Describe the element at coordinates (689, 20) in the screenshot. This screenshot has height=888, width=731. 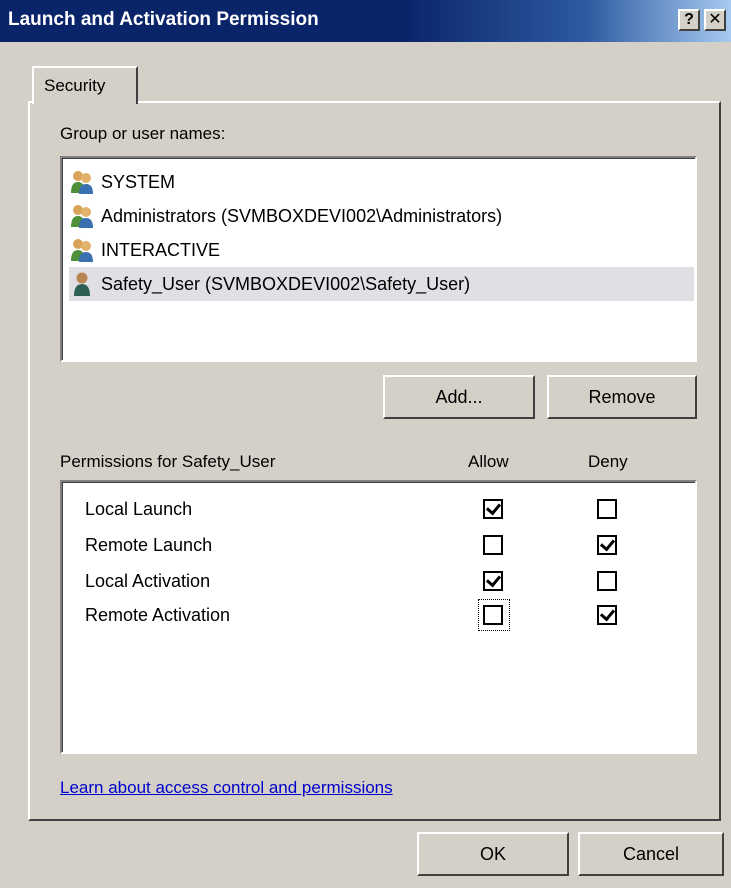
I see `help-button: ?` at that location.